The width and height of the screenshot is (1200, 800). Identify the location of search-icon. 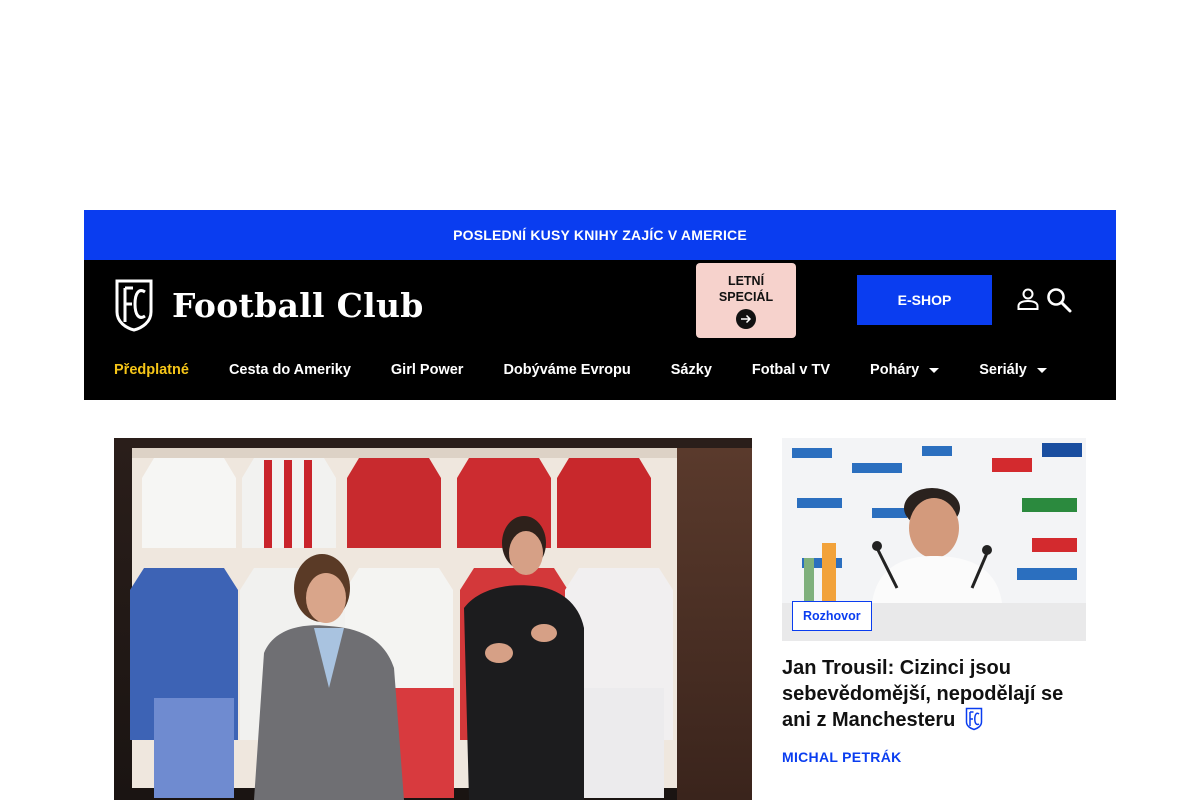
(1059, 300).